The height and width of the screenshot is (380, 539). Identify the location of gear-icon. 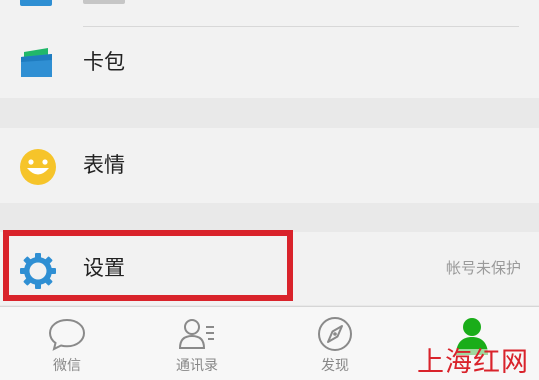
(38, 271).